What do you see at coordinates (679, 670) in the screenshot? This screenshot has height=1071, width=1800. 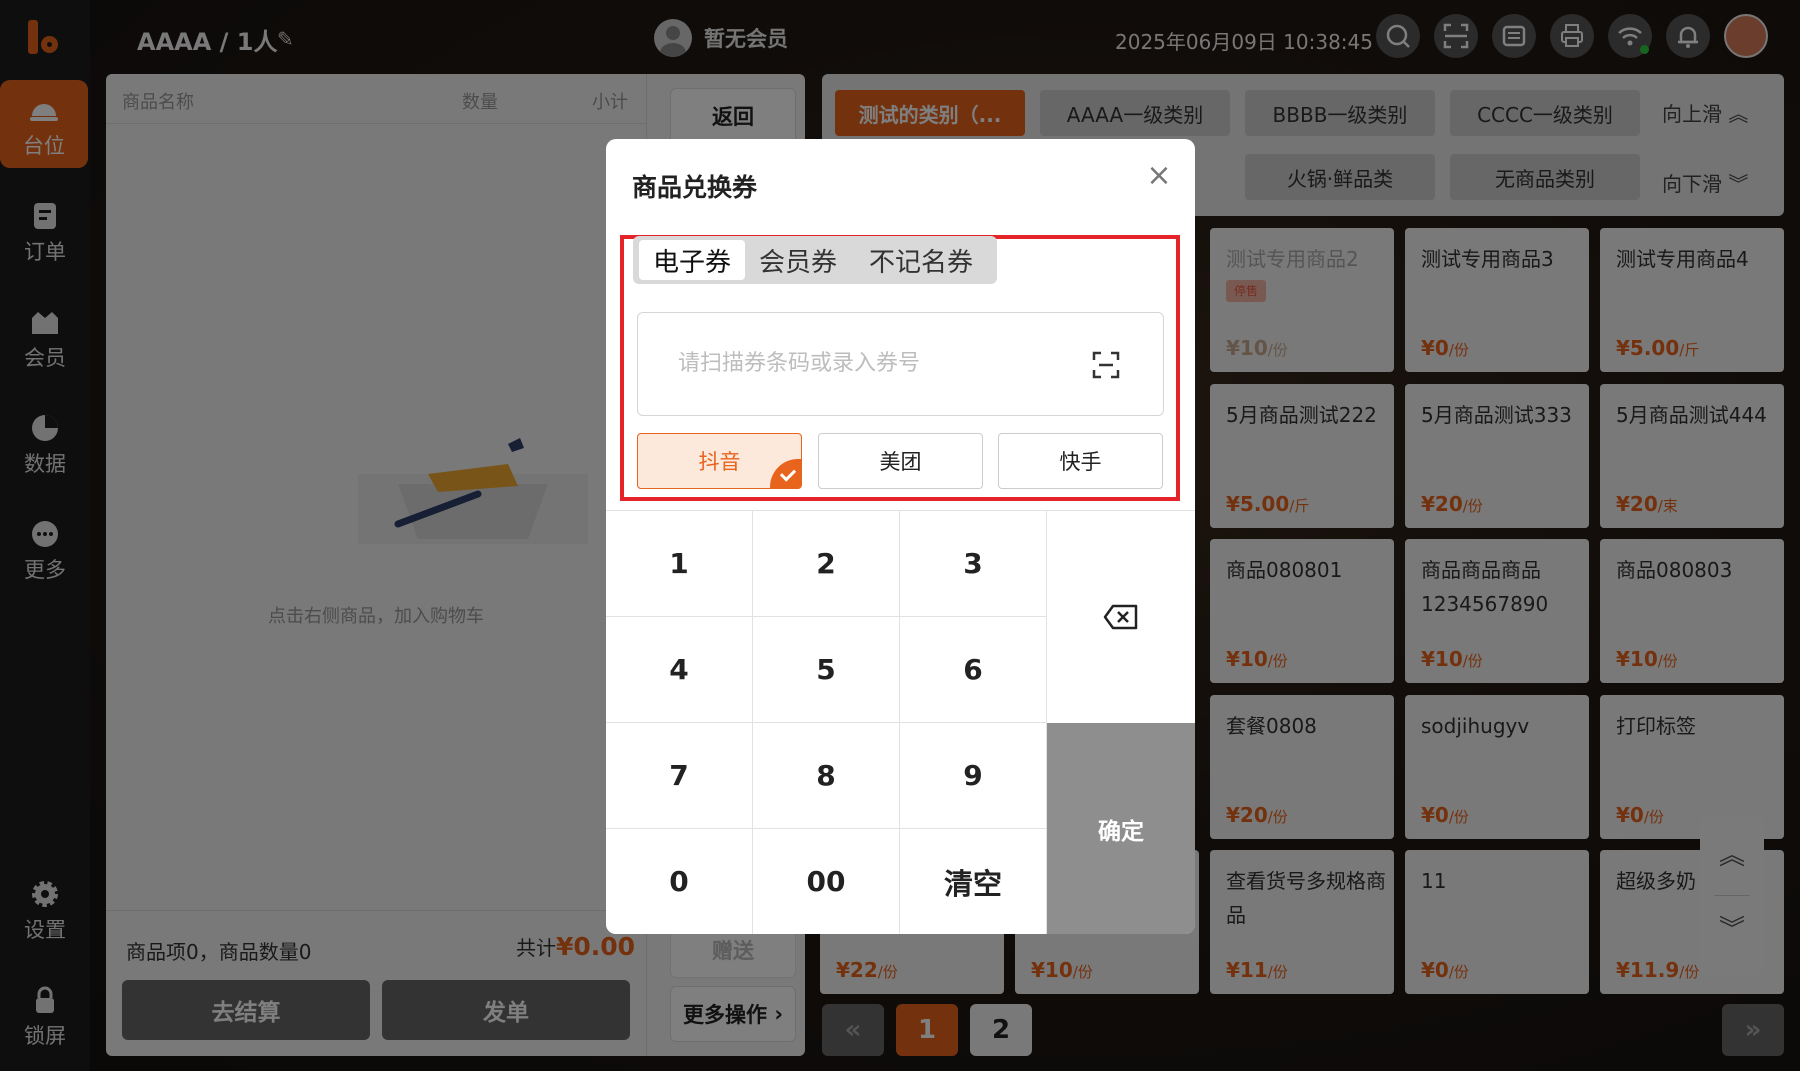 I see `key-4: 4` at bounding box center [679, 670].